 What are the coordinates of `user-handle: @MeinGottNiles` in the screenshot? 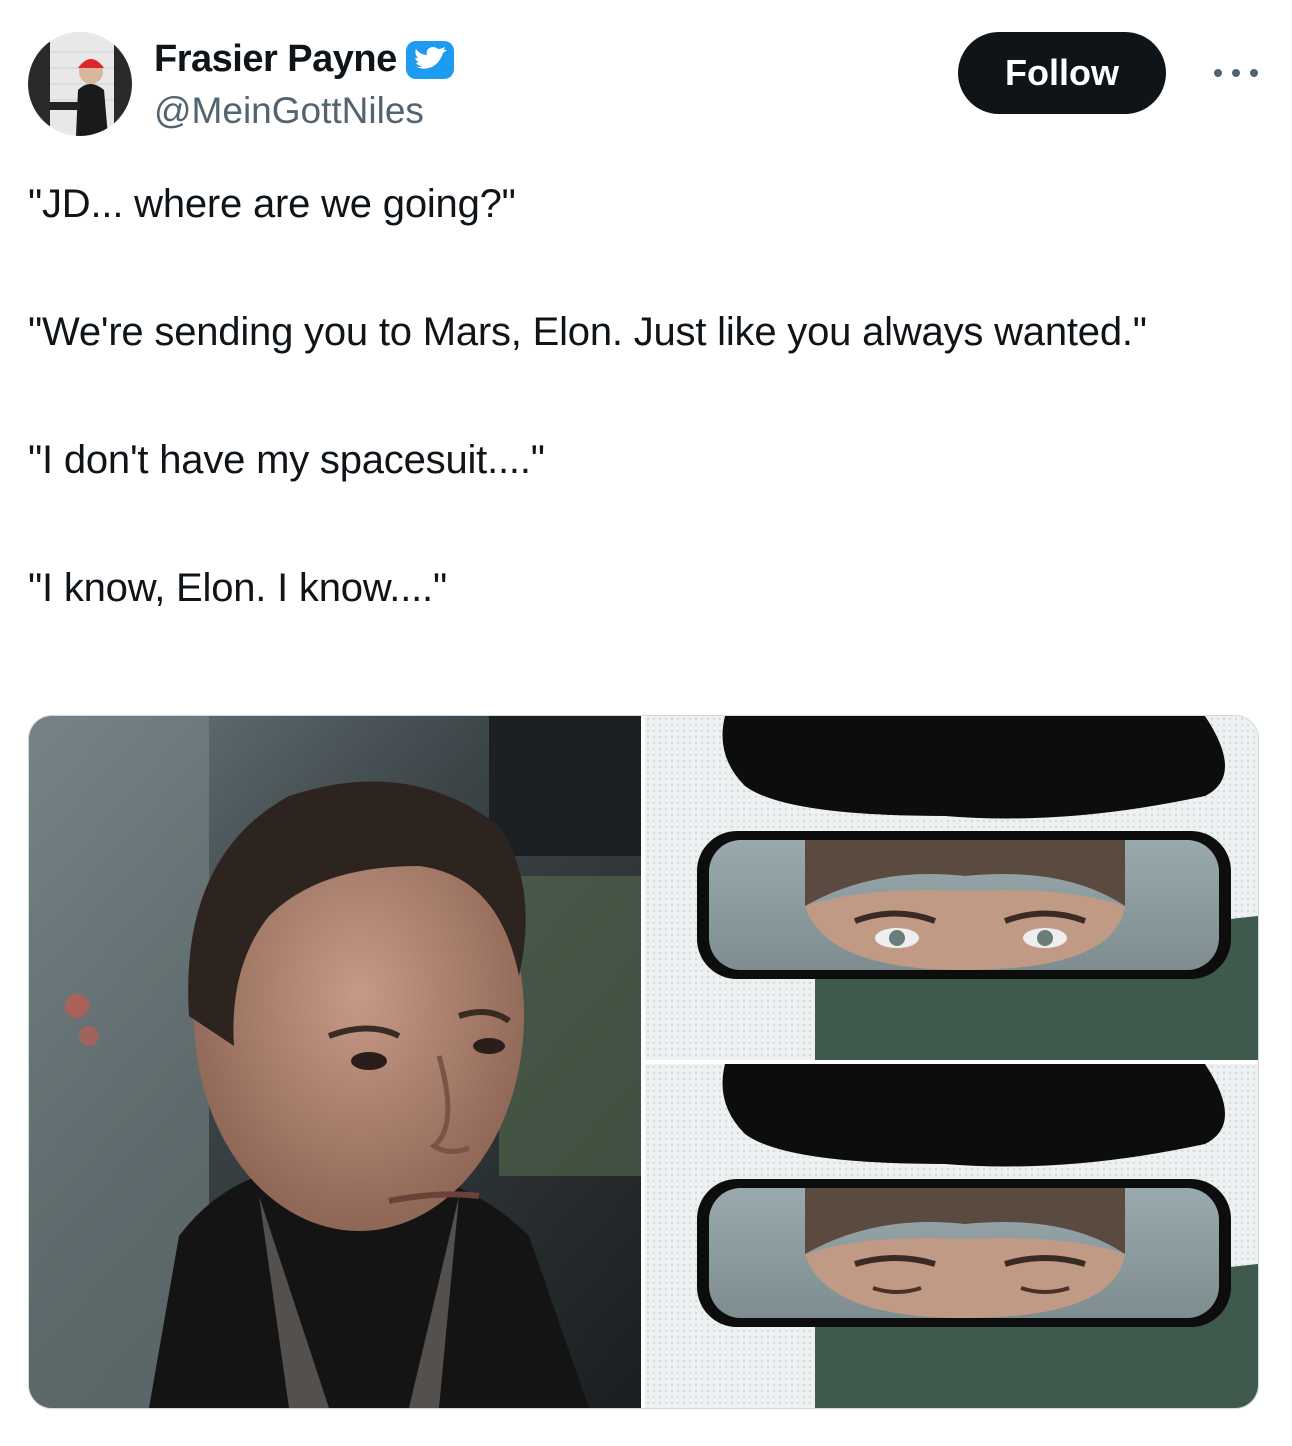 It's located at (289, 111).